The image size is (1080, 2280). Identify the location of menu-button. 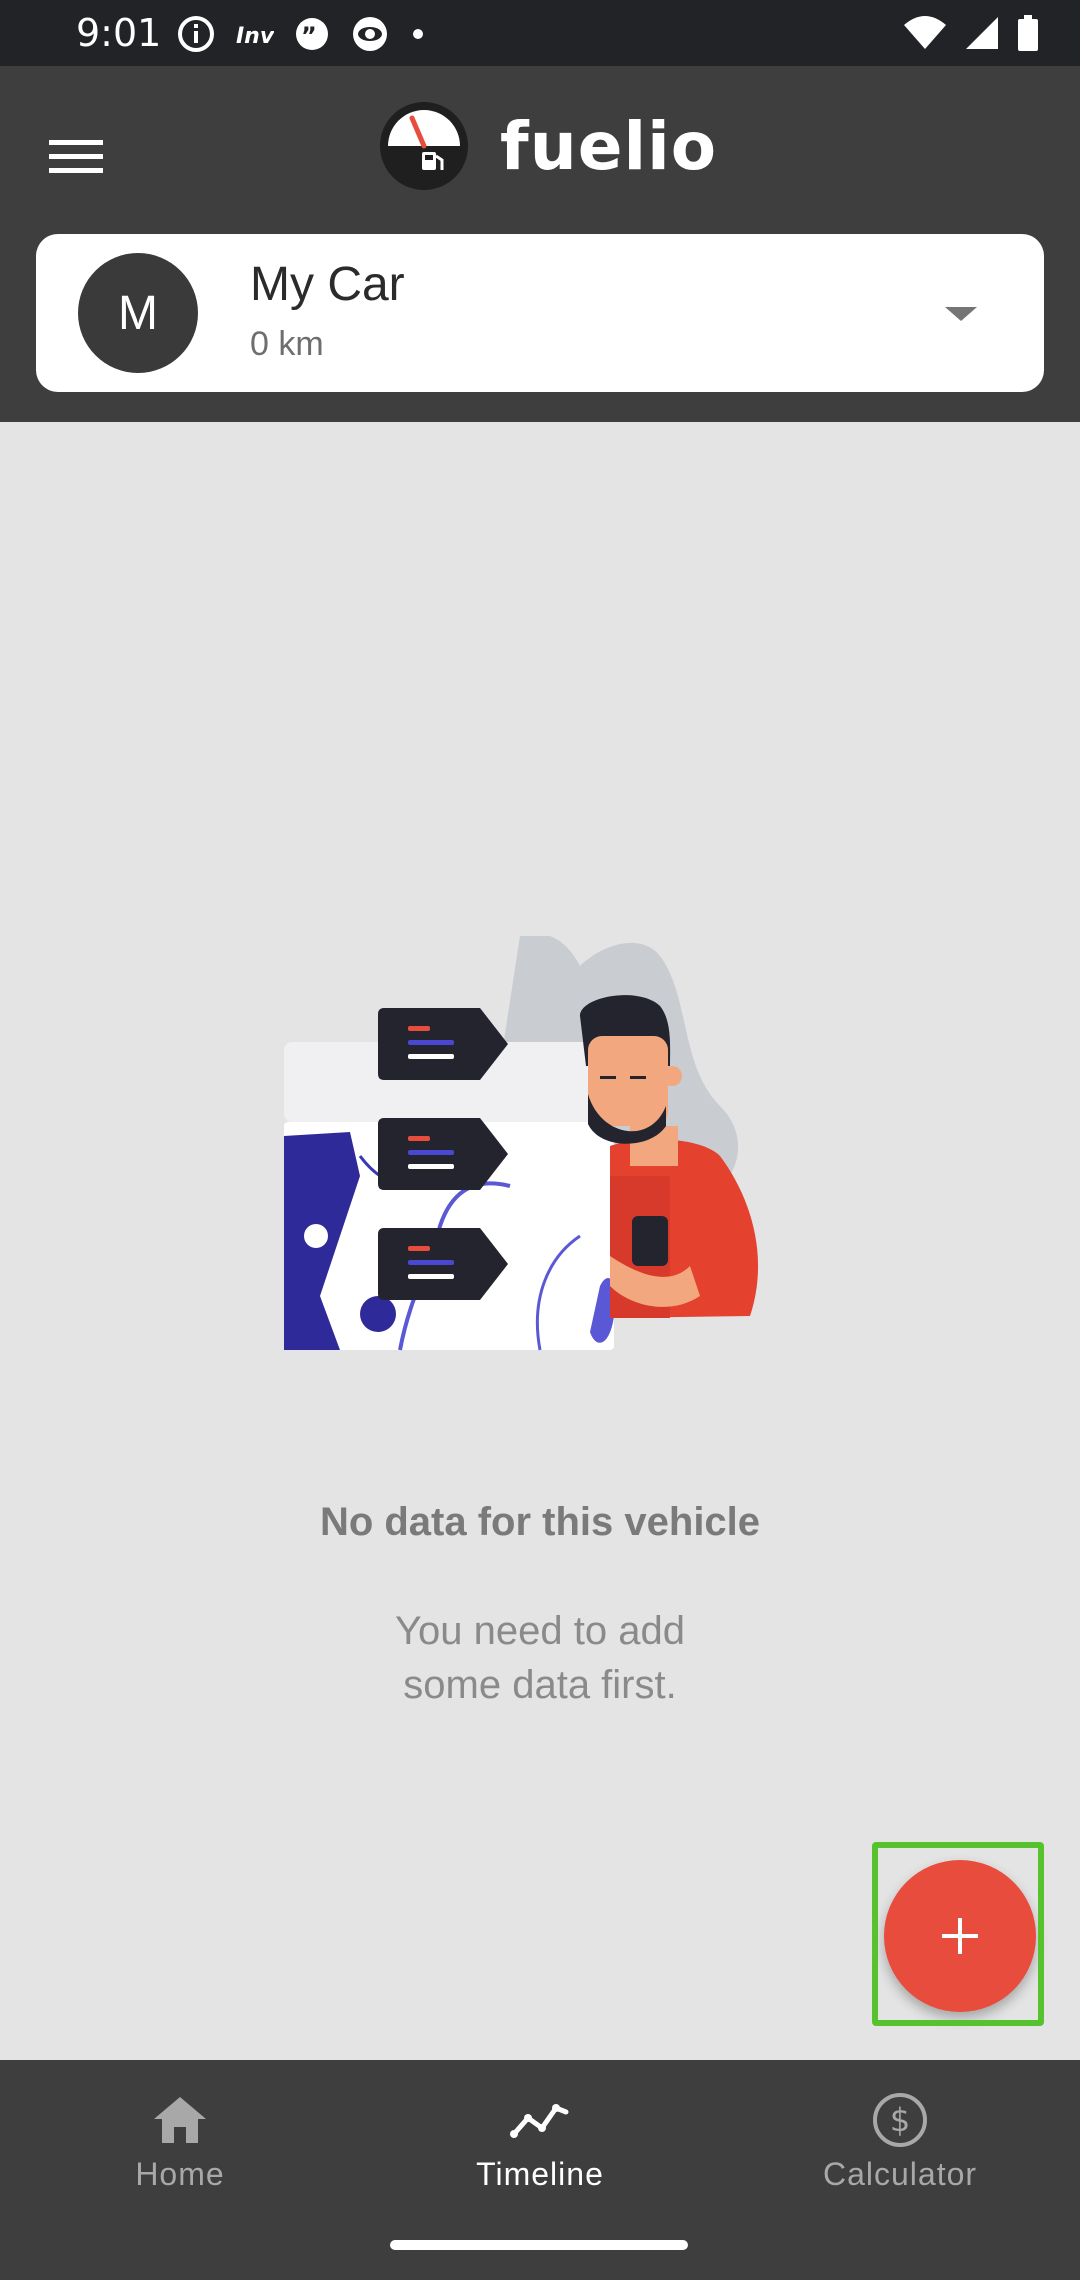
(76, 156).